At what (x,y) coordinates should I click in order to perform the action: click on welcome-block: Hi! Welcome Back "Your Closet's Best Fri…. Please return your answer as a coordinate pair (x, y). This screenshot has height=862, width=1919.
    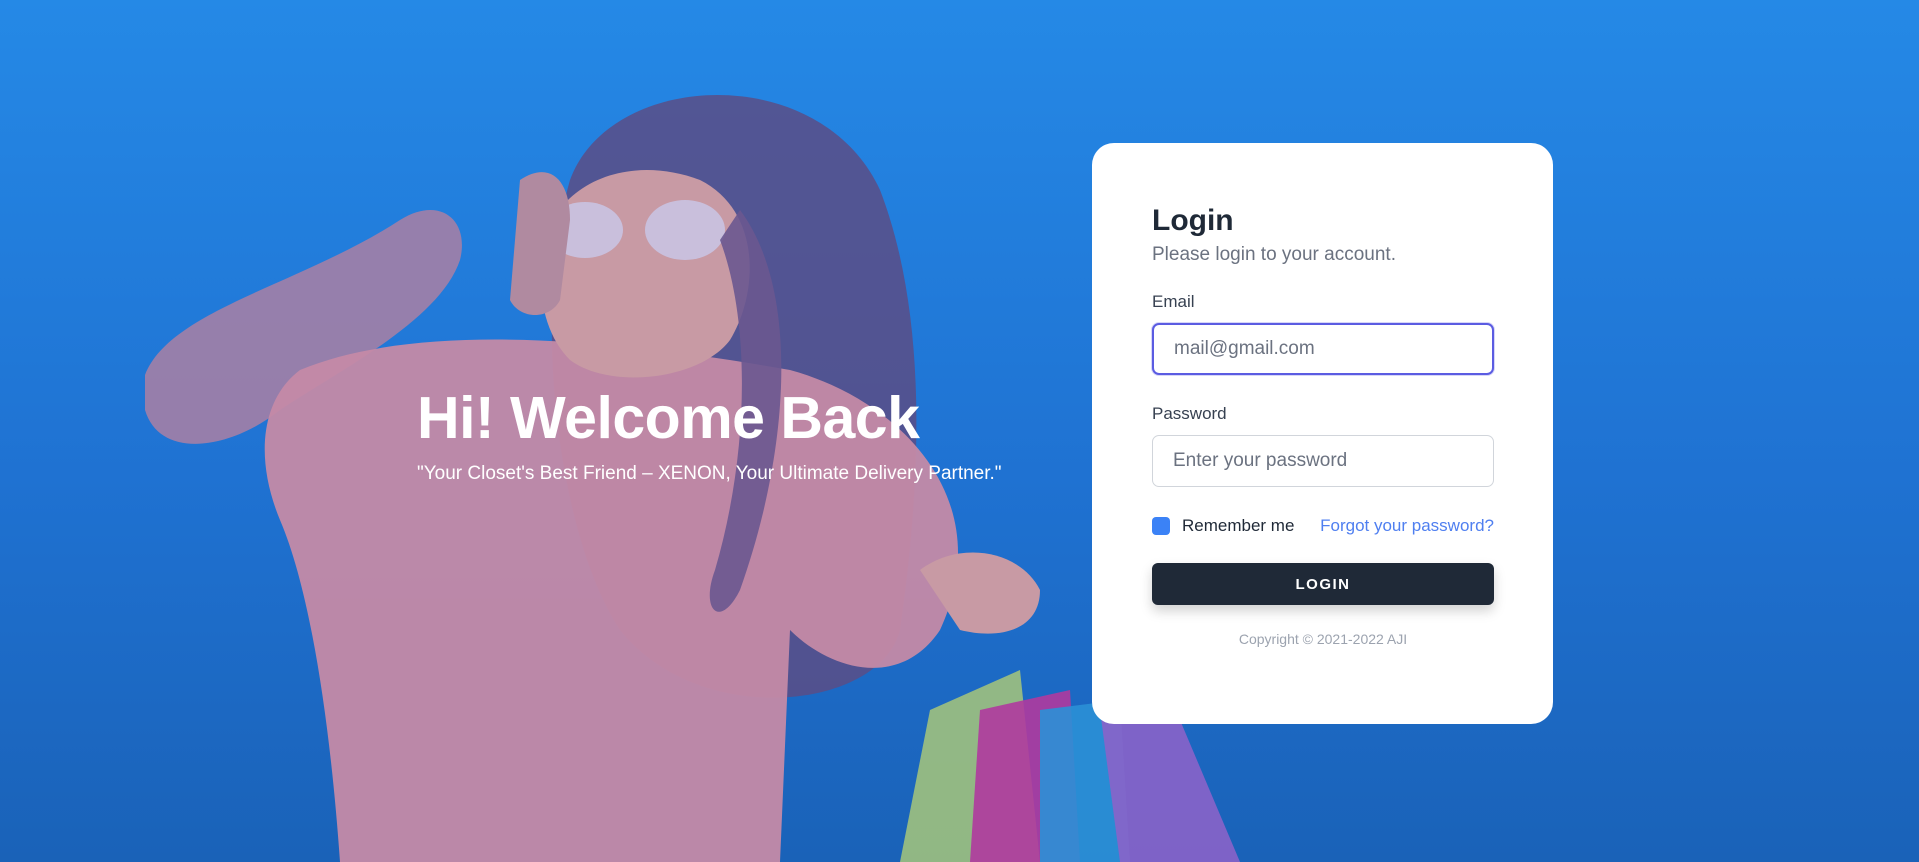
    Looking at the image, I should click on (709, 436).